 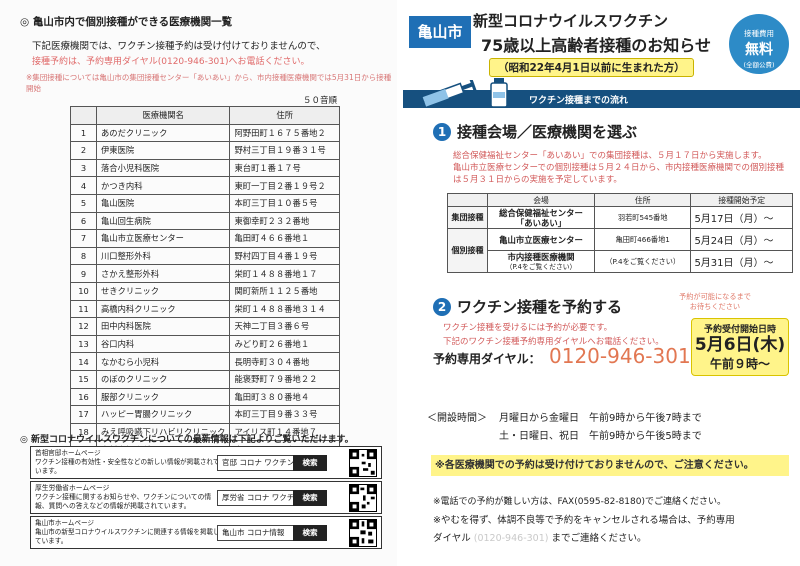 What do you see at coordinates (83, 185) in the screenshot?
I see `clinic-number: 4` at bounding box center [83, 185].